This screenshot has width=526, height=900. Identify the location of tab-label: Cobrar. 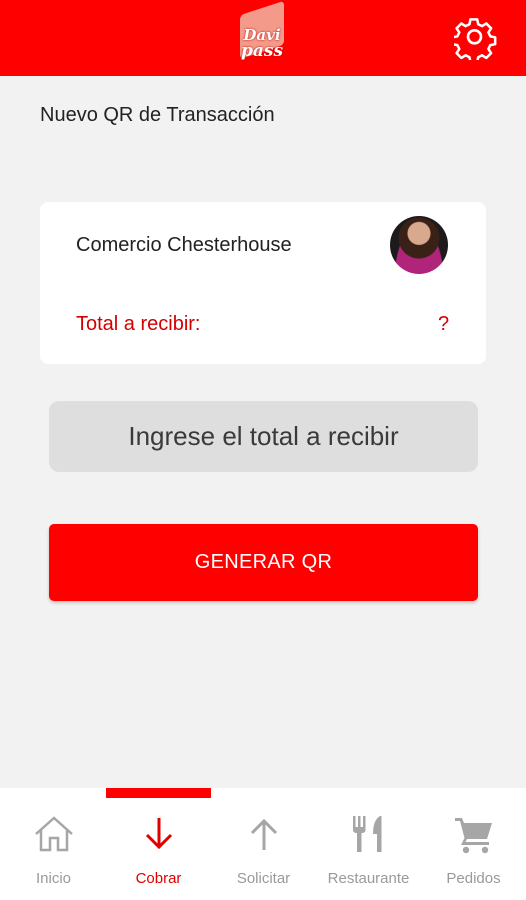
(158, 878).